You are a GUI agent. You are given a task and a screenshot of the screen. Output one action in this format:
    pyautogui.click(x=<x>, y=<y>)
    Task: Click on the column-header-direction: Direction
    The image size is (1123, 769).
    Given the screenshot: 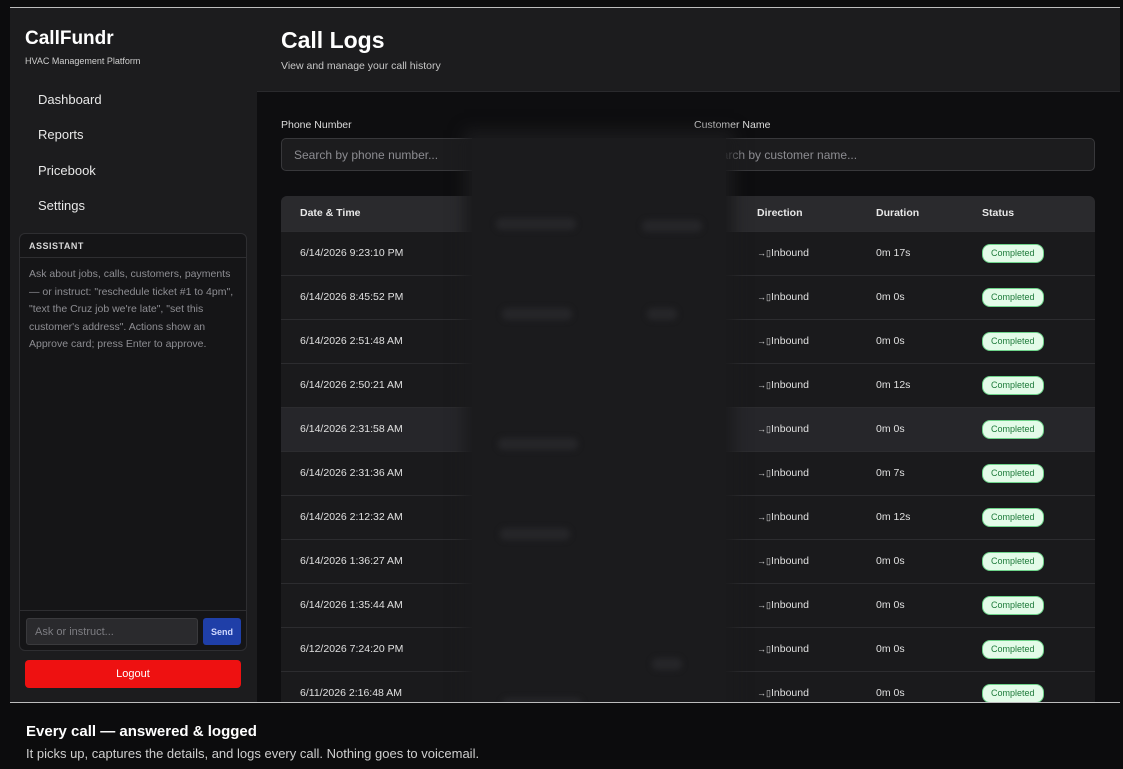 What is the action you would take?
    pyautogui.click(x=780, y=213)
    